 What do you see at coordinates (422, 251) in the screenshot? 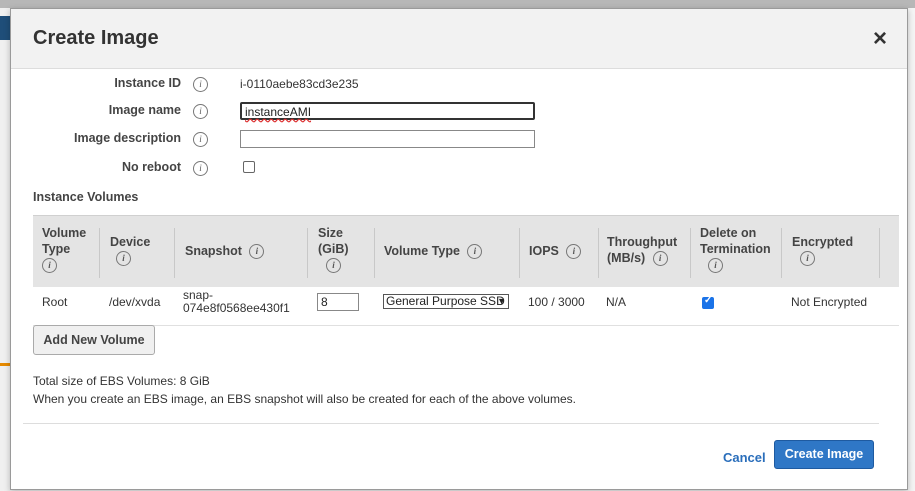
I see `th-vol-type-label: Volume Type` at bounding box center [422, 251].